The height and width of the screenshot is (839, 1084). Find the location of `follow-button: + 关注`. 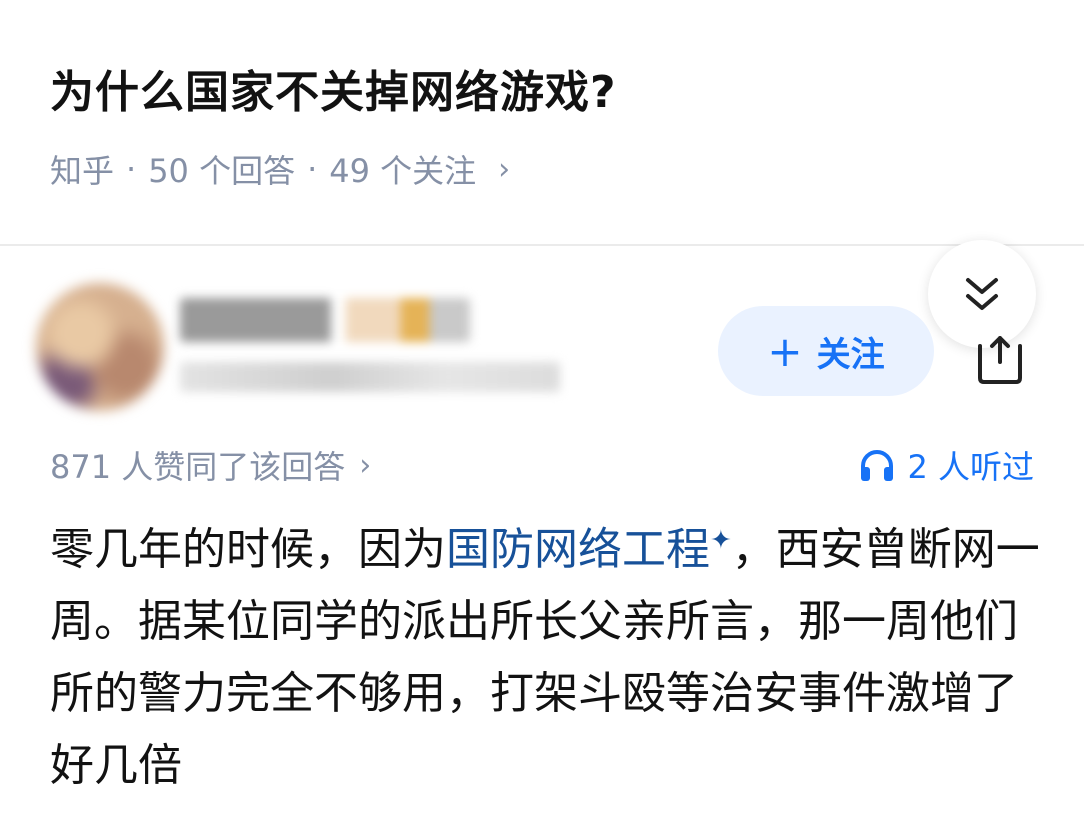

follow-button: + 关注 is located at coordinates (826, 351).